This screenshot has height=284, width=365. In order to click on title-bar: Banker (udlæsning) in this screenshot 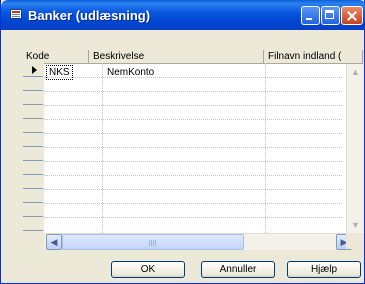, I will do `click(183, 15)`.